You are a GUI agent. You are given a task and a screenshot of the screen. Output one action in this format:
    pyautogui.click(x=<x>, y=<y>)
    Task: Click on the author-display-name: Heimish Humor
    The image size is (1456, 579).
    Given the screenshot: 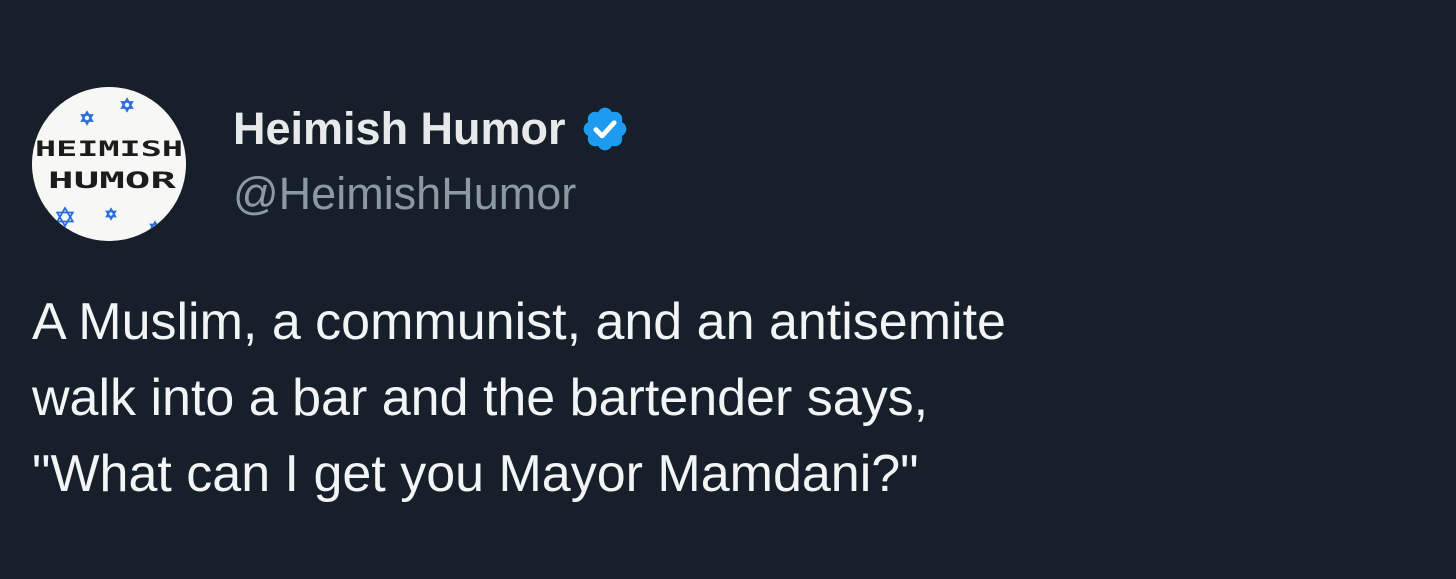 What is the action you would take?
    pyautogui.click(x=399, y=128)
    